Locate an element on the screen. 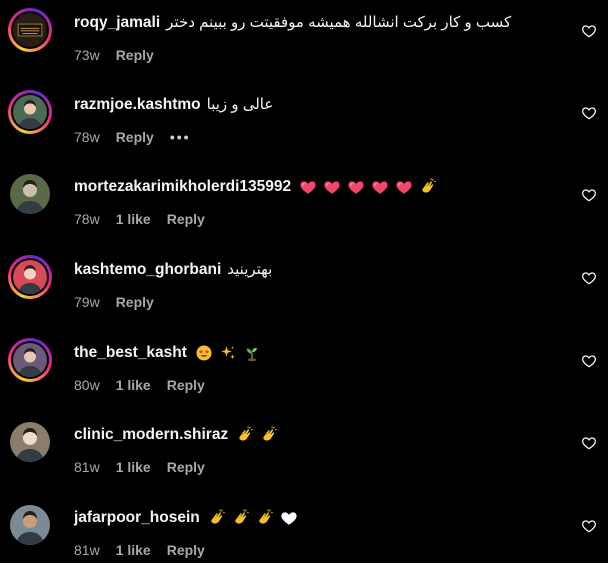 Image resolution: width=608 pixels, height=563 pixels. comment-text: بهترینید is located at coordinates (250, 269).